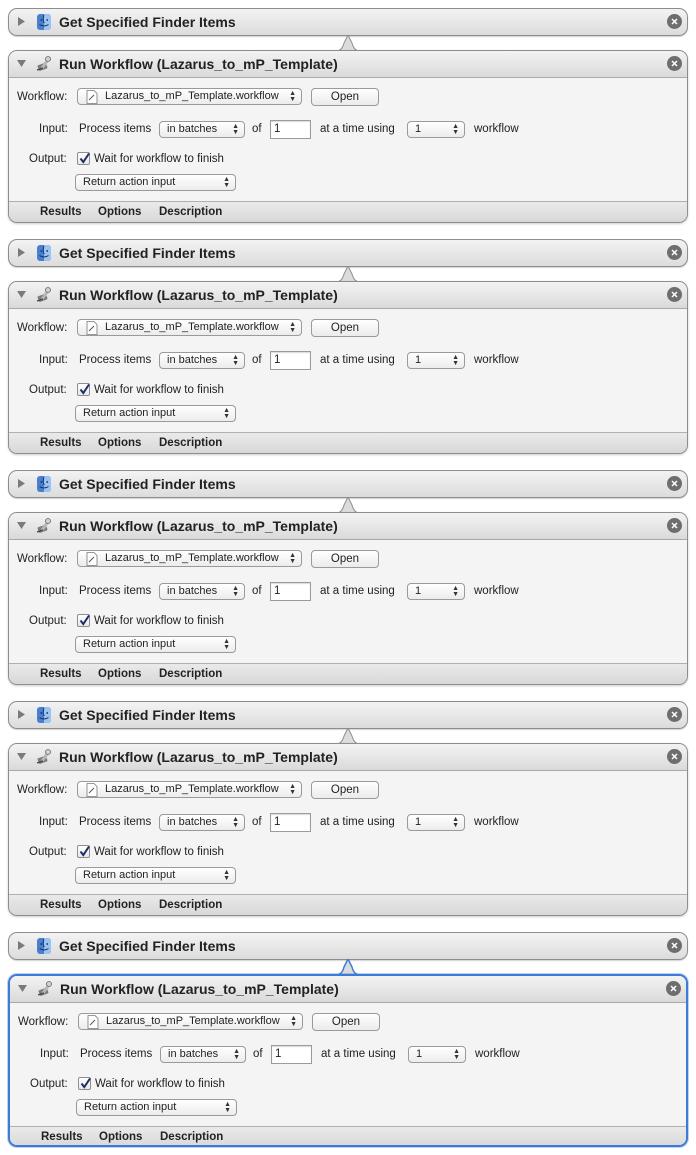 Image resolution: width=696 pixels, height=1155 pixels. What do you see at coordinates (160, 1084) in the screenshot?
I see `wait-for-finish-label: Wait for workflow to finish` at bounding box center [160, 1084].